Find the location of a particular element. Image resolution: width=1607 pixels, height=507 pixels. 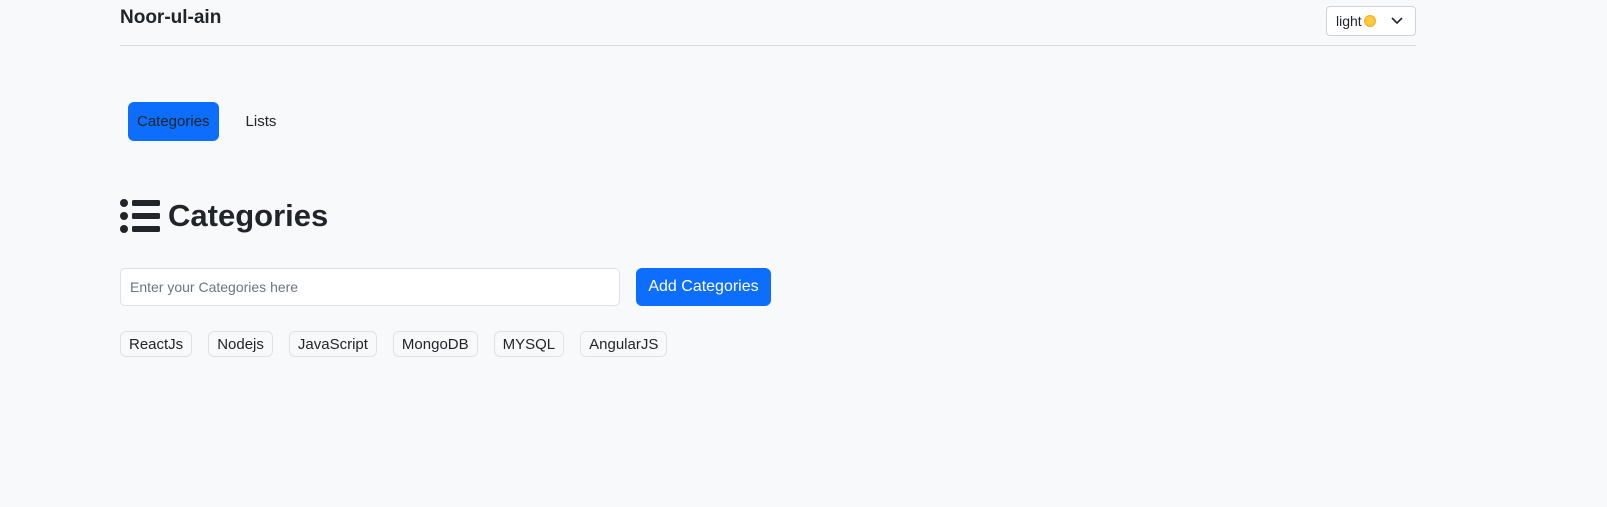

brand-title: Noor-ul-ain is located at coordinates (171, 17).